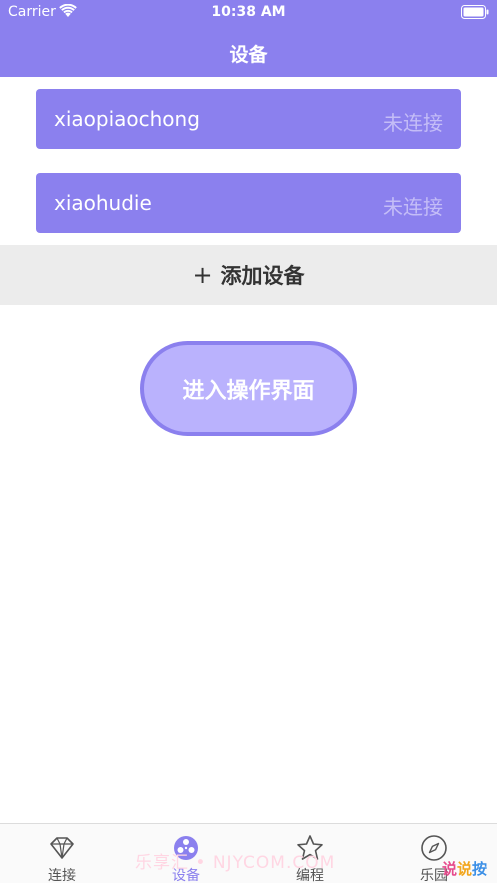 The image size is (497, 883). Describe the element at coordinates (248, 119) in the screenshot. I see `device-card: xiaopiaochong 未连接` at that location.